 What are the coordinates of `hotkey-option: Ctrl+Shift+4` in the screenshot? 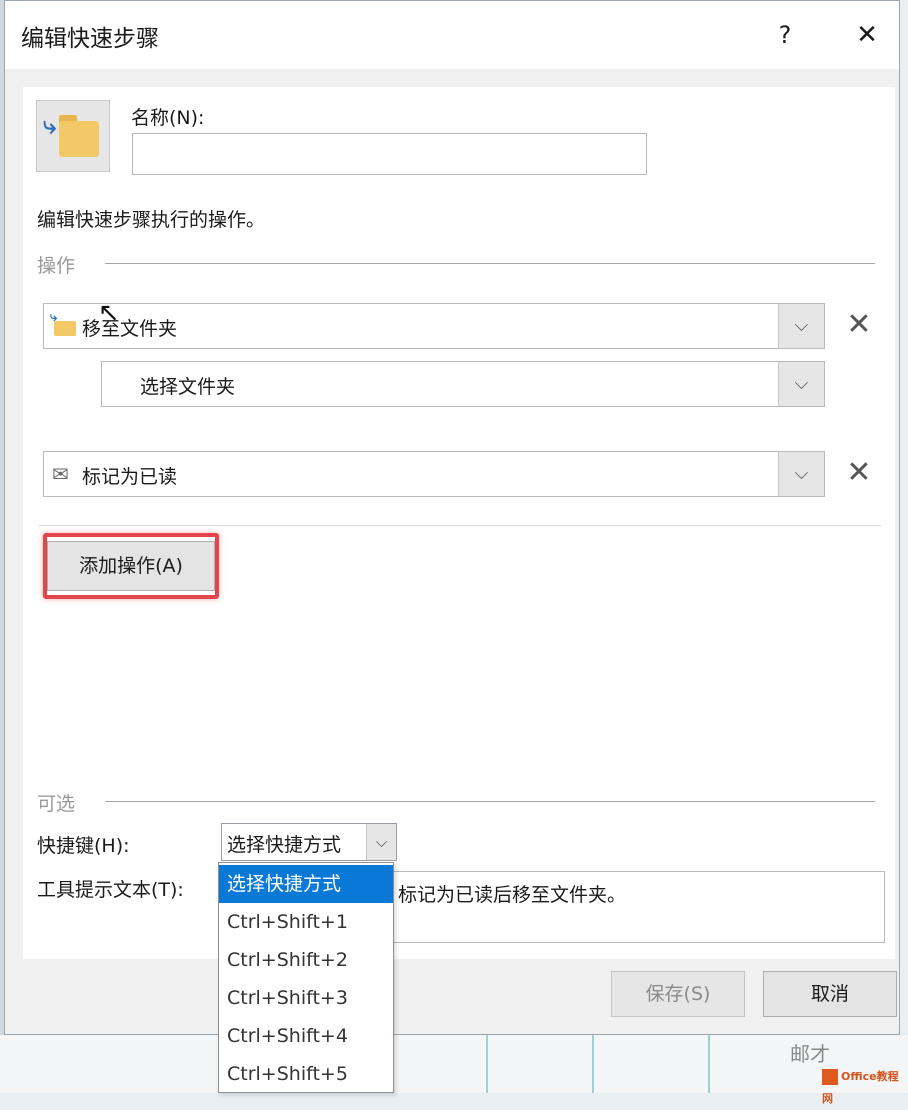 It's located at (306, 1036).